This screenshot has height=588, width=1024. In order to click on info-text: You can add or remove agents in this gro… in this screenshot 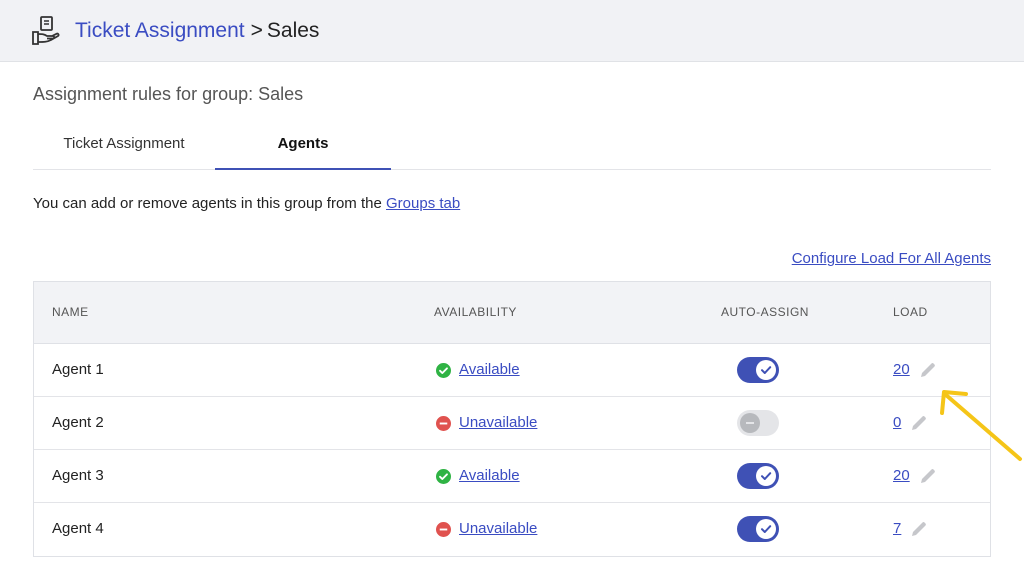, I will do `click(246, 203)`.